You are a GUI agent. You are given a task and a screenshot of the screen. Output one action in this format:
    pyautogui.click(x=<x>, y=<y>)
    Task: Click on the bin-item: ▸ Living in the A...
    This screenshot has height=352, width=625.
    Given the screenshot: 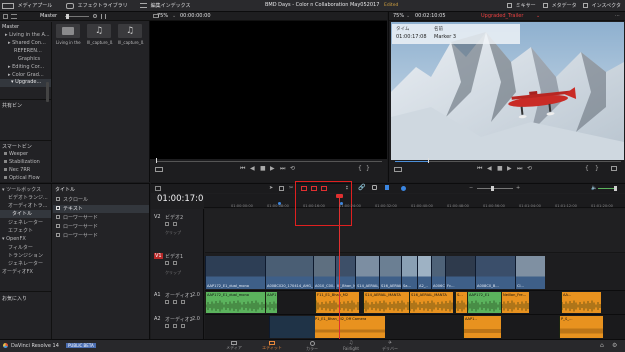 What is the action you would take?
    pyautogui.click(x=28, y=35)
    